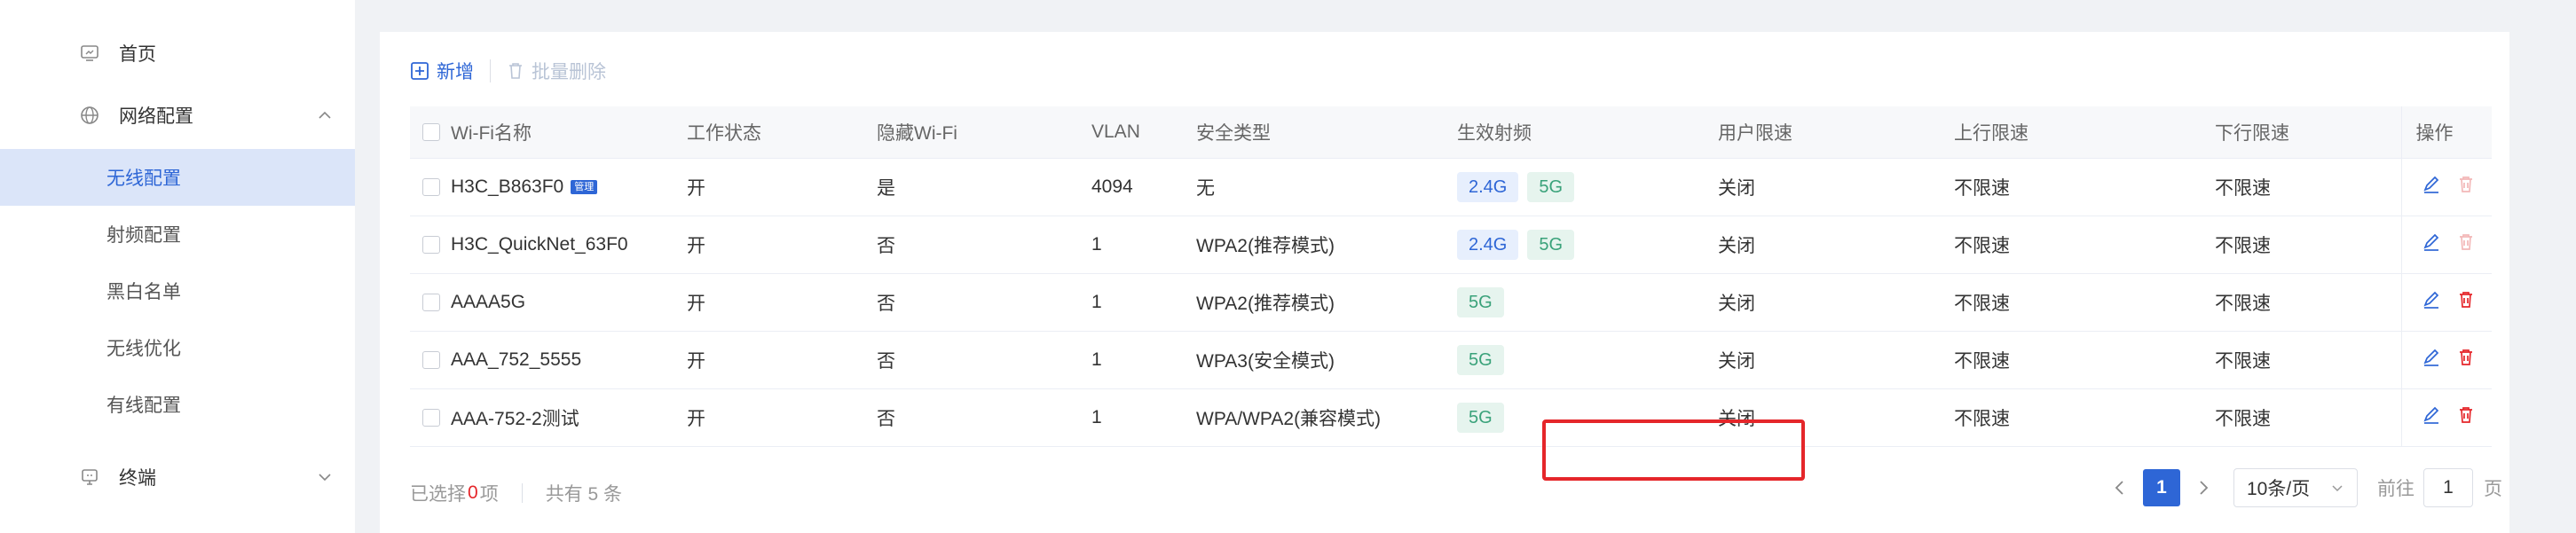  Describe the element at coordinates (143, 235) in the screenshot. I see `sidebar-item-label: 射频配置` at that location.